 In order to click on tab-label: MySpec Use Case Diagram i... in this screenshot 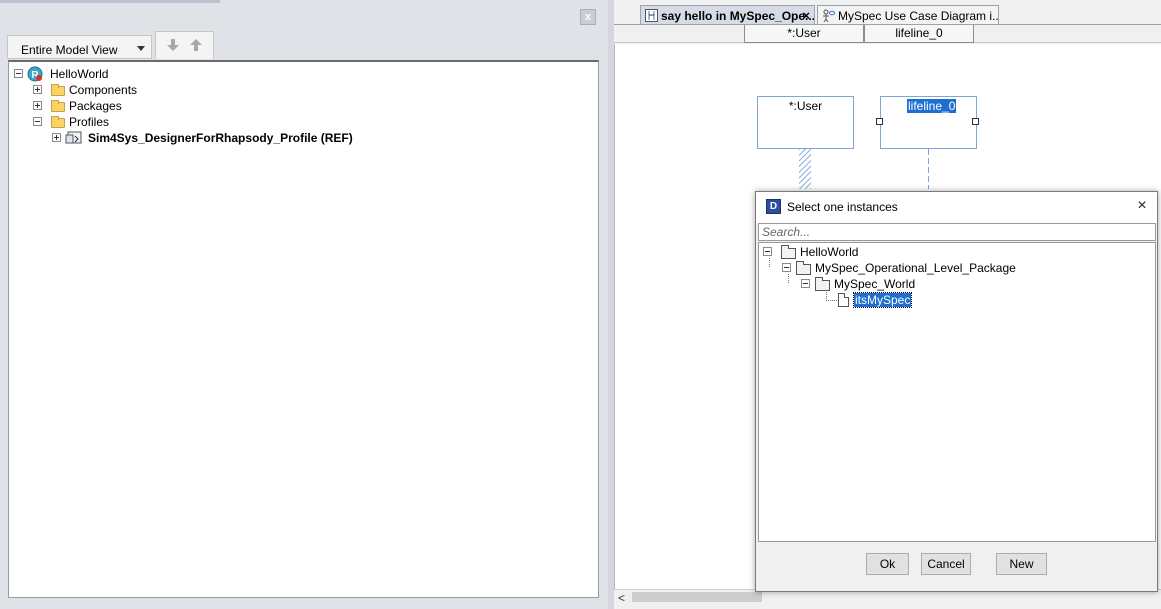, I will do `click(918, 16)`.